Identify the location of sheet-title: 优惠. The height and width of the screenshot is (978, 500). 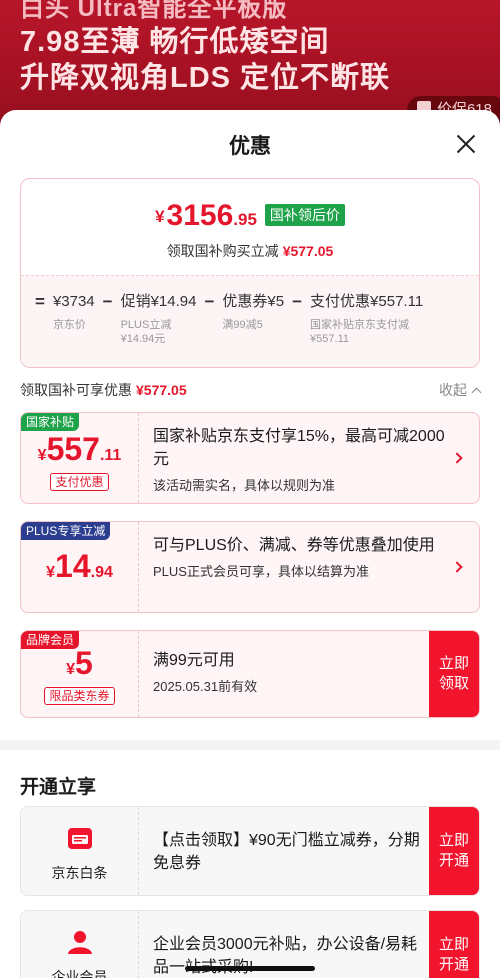
(250, 146).